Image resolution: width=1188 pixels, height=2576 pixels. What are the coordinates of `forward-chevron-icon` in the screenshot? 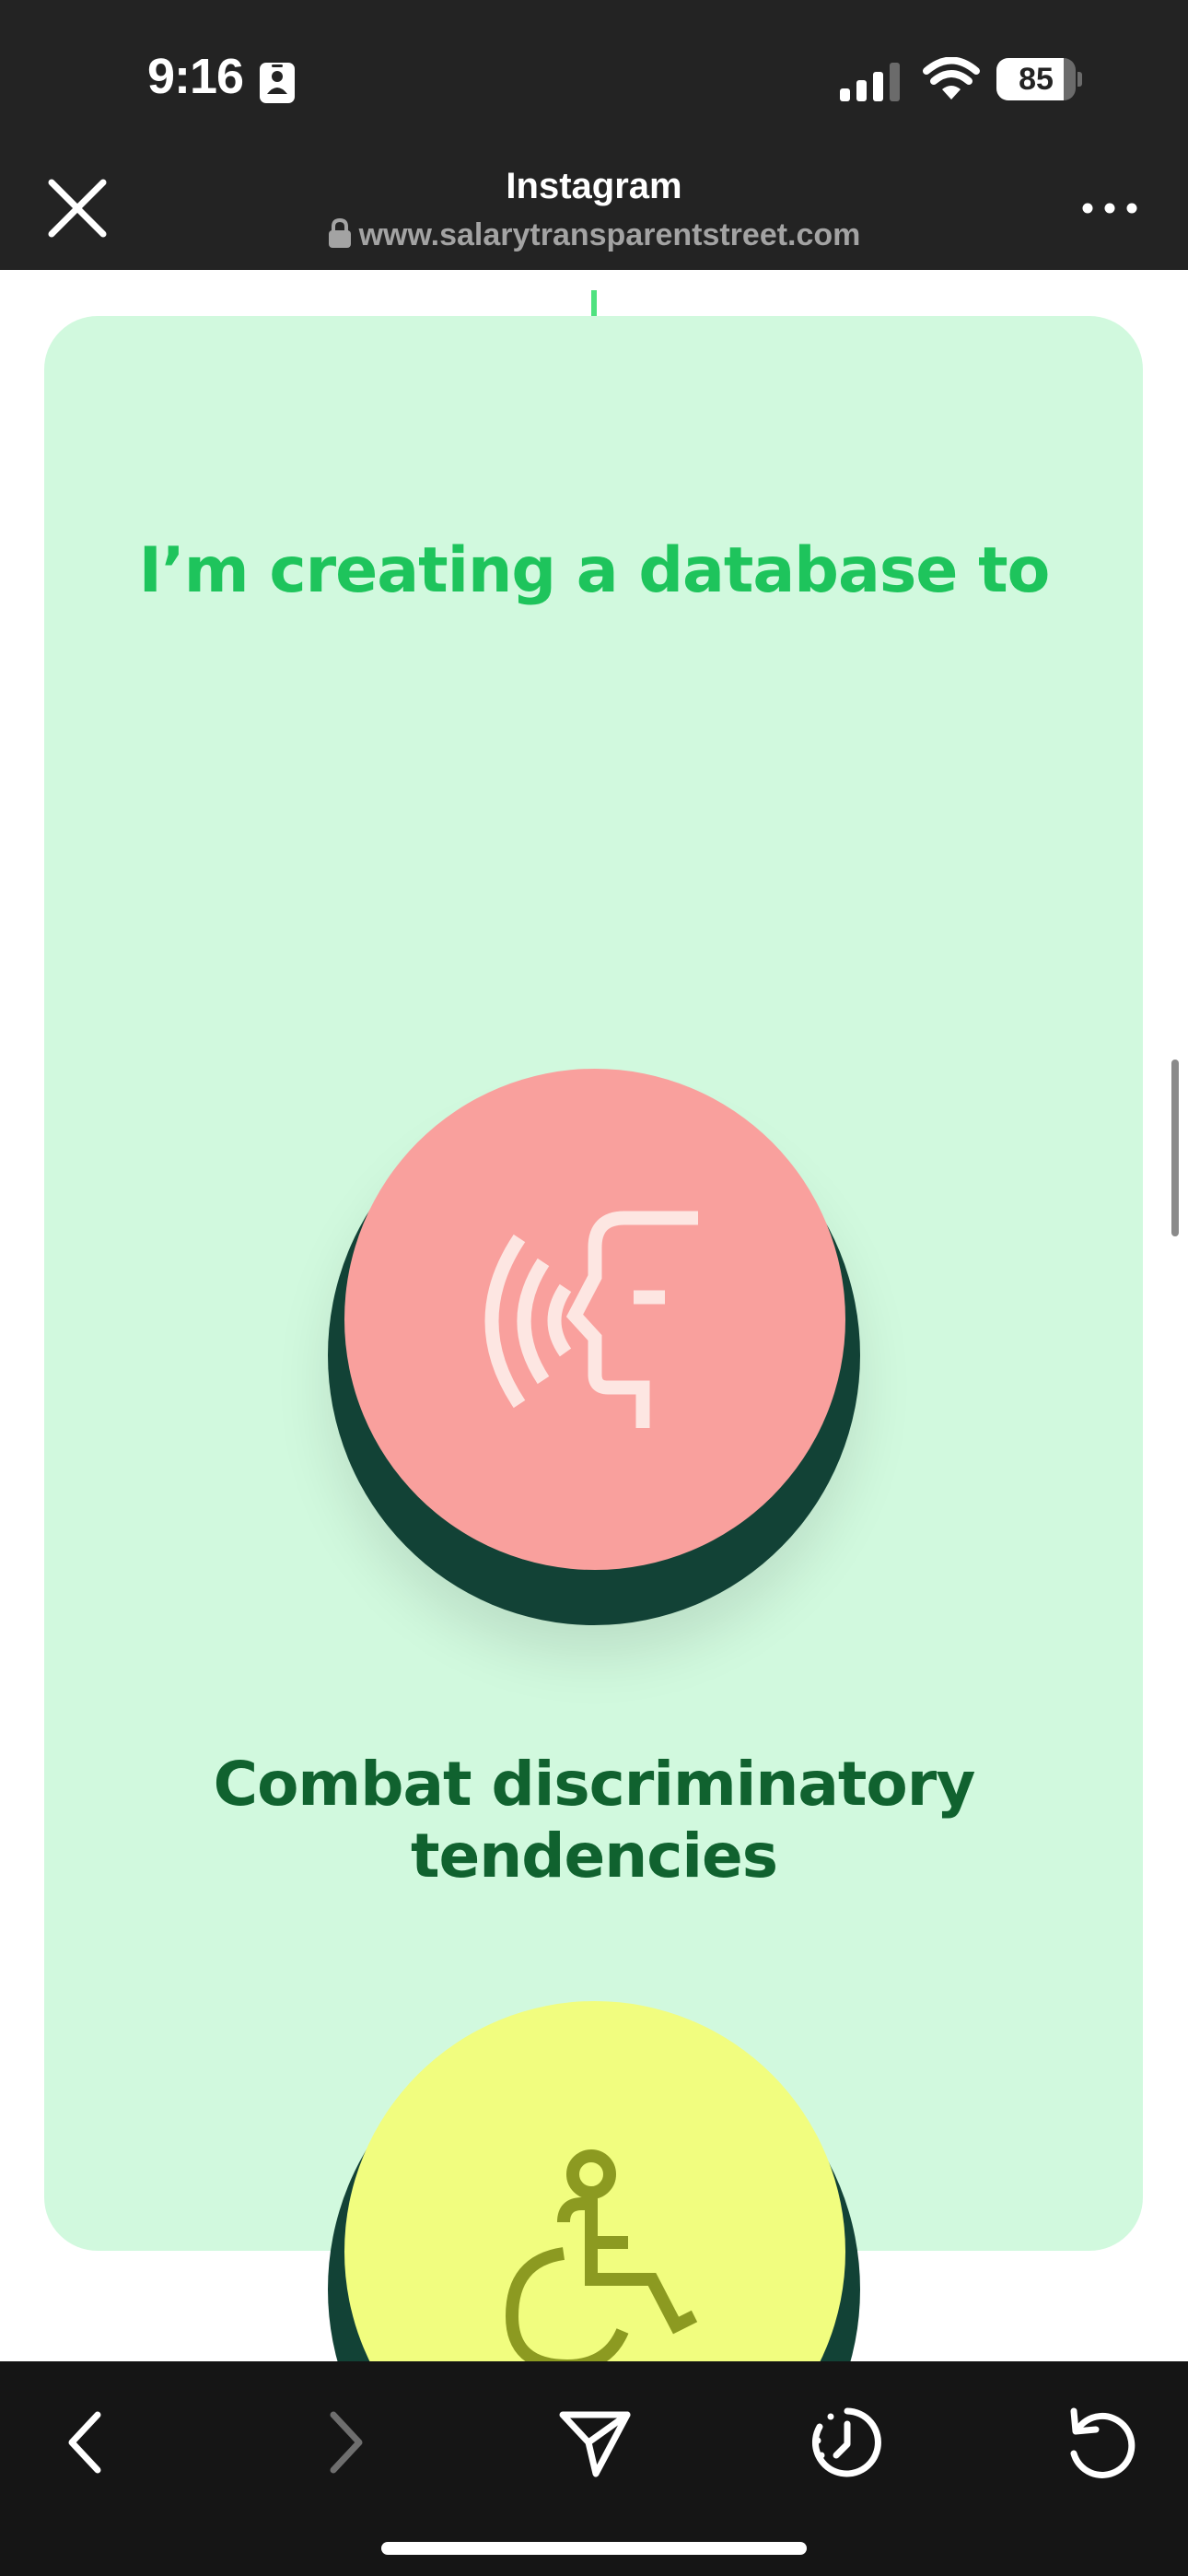 It's located at (346, 2442).